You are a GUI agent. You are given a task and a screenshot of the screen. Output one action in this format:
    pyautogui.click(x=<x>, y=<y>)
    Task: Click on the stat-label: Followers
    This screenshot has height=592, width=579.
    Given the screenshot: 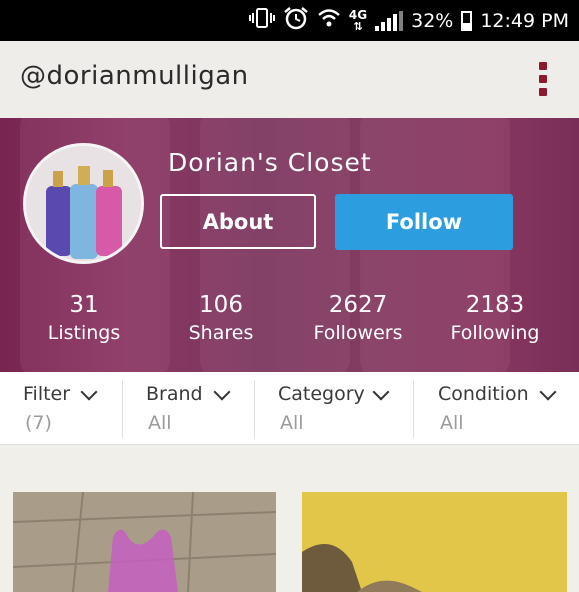 What is the action you would take?
    pyautogui.click(x=358, y=333)
    